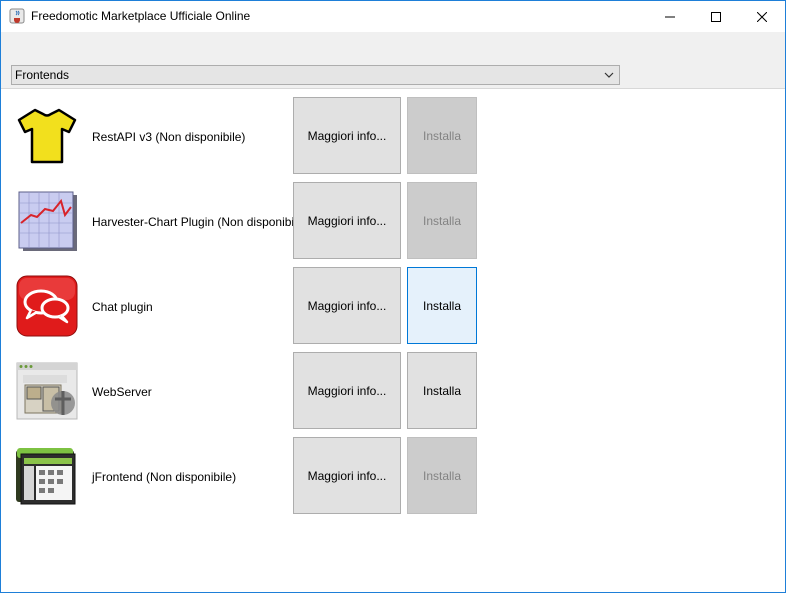 Image resolution: width=786 pixels, height=593 pixels. What do you see at coordinates (47, 306) in the screenshot?
I see `chat-bubbles-icon` at bounding box center [47, 306].